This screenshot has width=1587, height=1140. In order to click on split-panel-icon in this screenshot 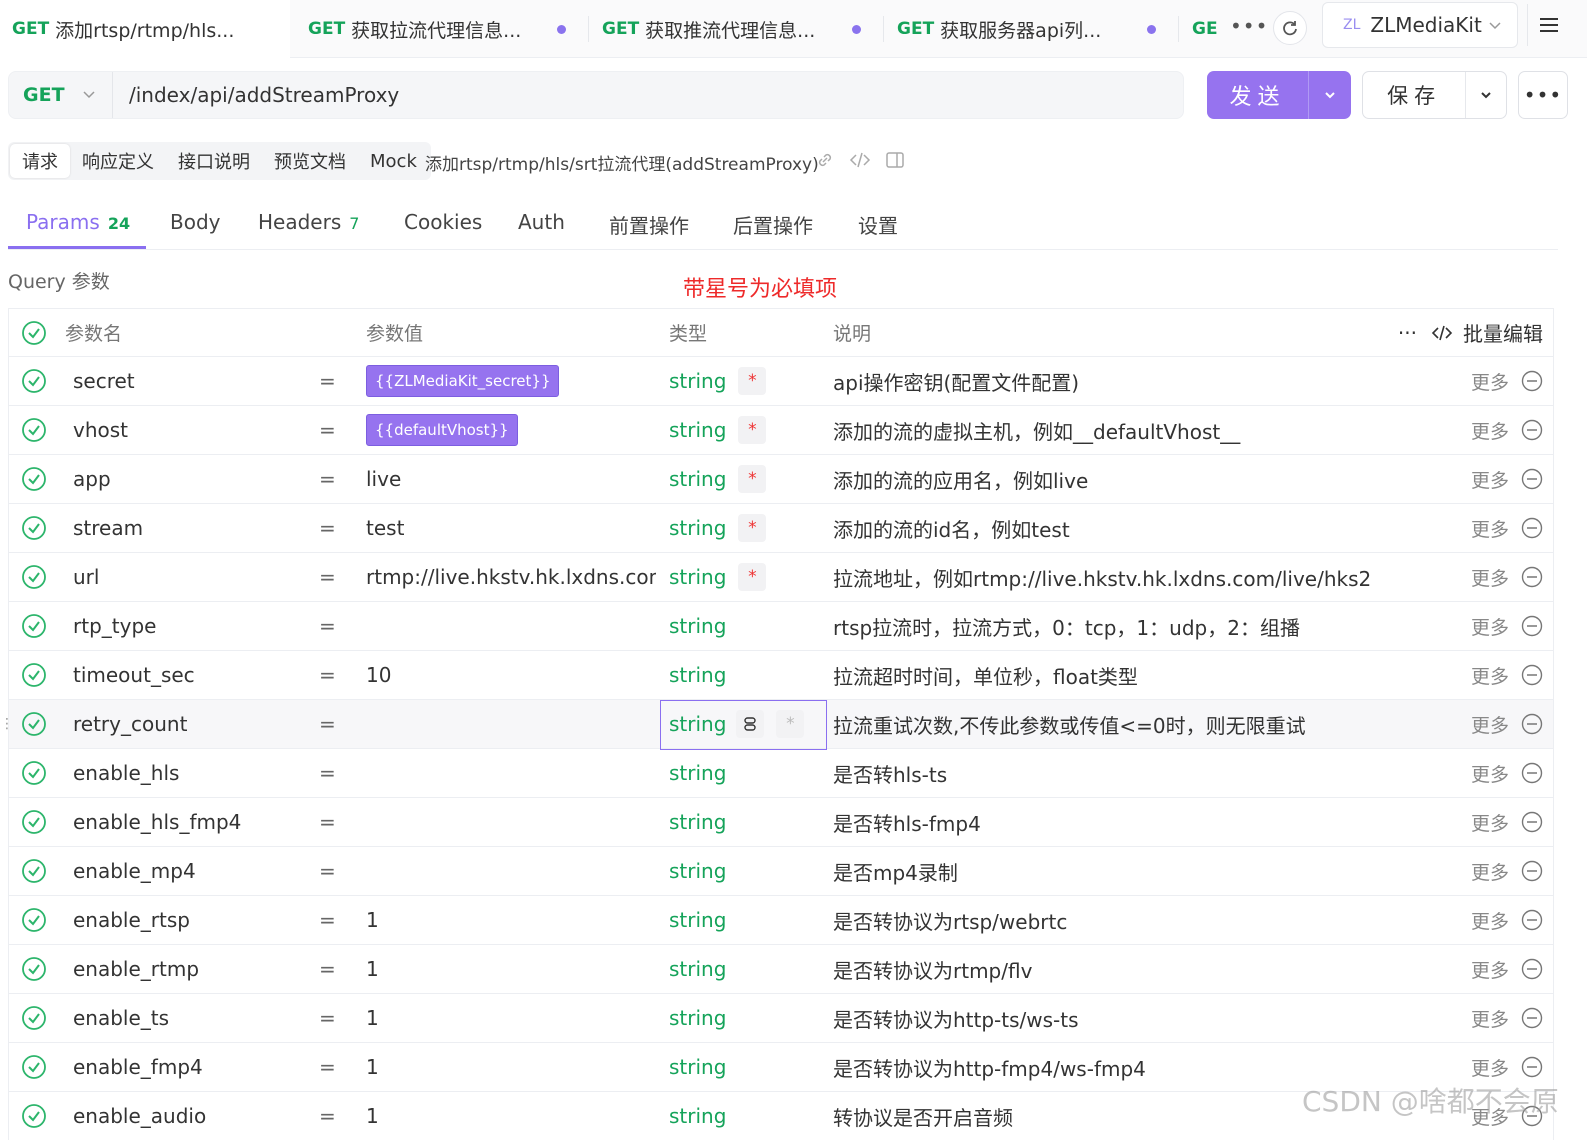, I will do `click(895, 160)`.